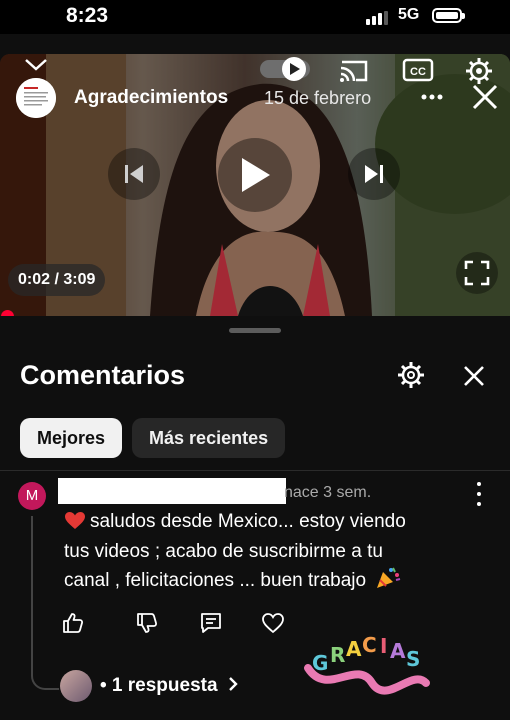 This screenshot has width=510, height=720. I want to click on fullscreen-icon, so click(477, 273).